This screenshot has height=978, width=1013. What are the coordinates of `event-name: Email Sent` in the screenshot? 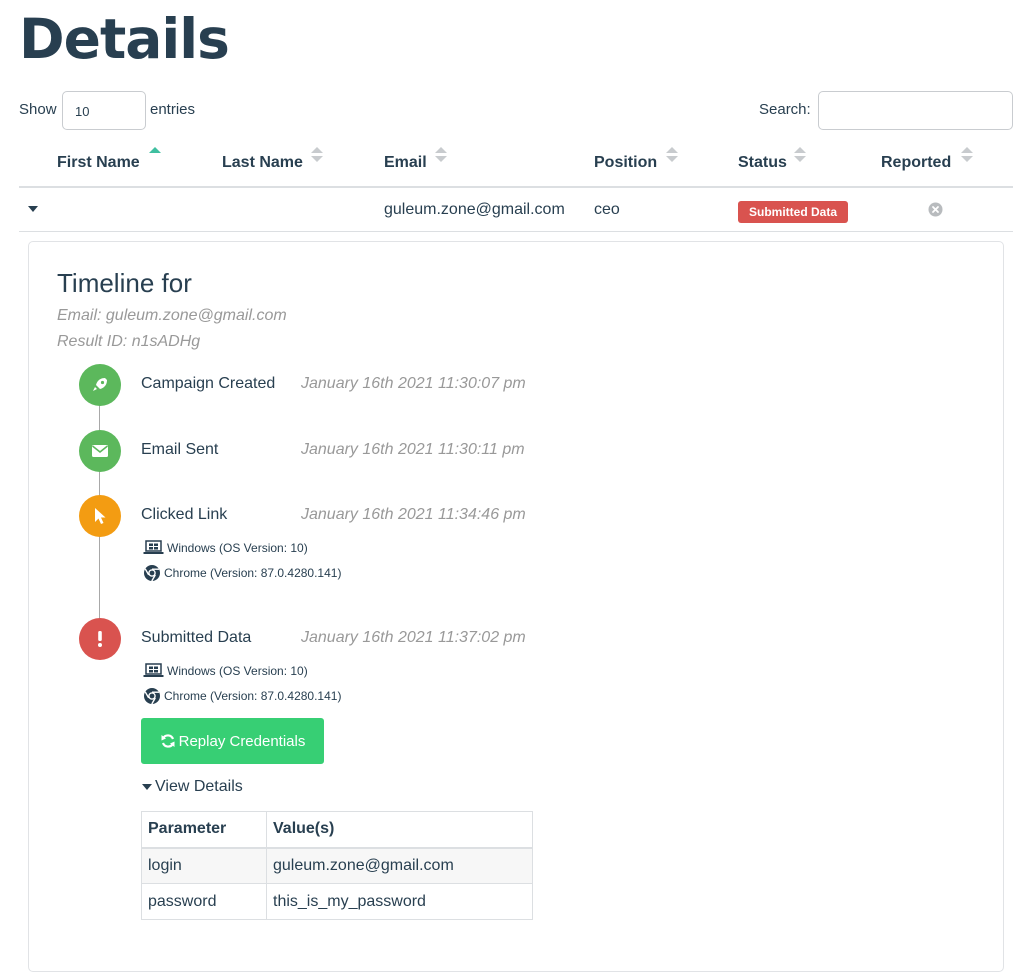 It's located at (180, 449).